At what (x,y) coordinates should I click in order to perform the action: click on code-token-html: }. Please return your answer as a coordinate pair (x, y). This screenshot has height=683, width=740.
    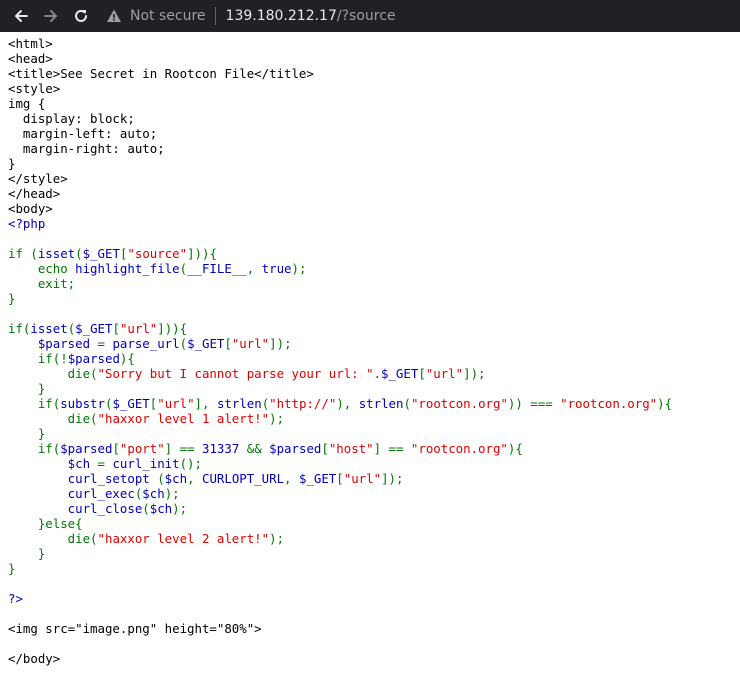
    Looking at the image, I should click on (12, 163).